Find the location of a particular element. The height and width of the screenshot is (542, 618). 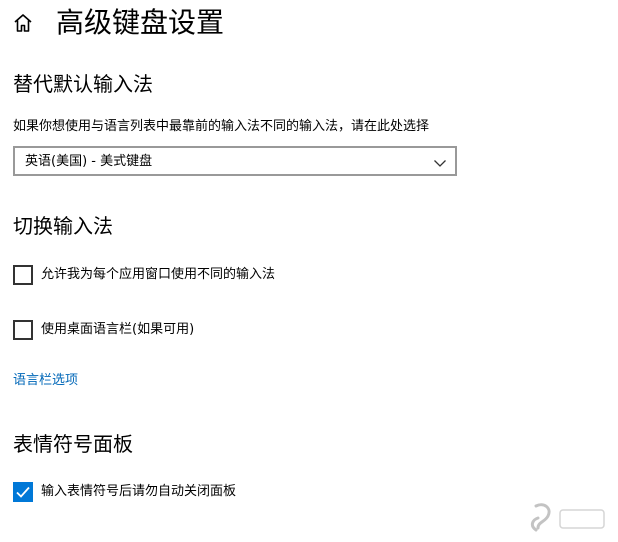

default-input-selected-value: 英语(美国) - 美式键盘 is located at coordinates (89, 161).